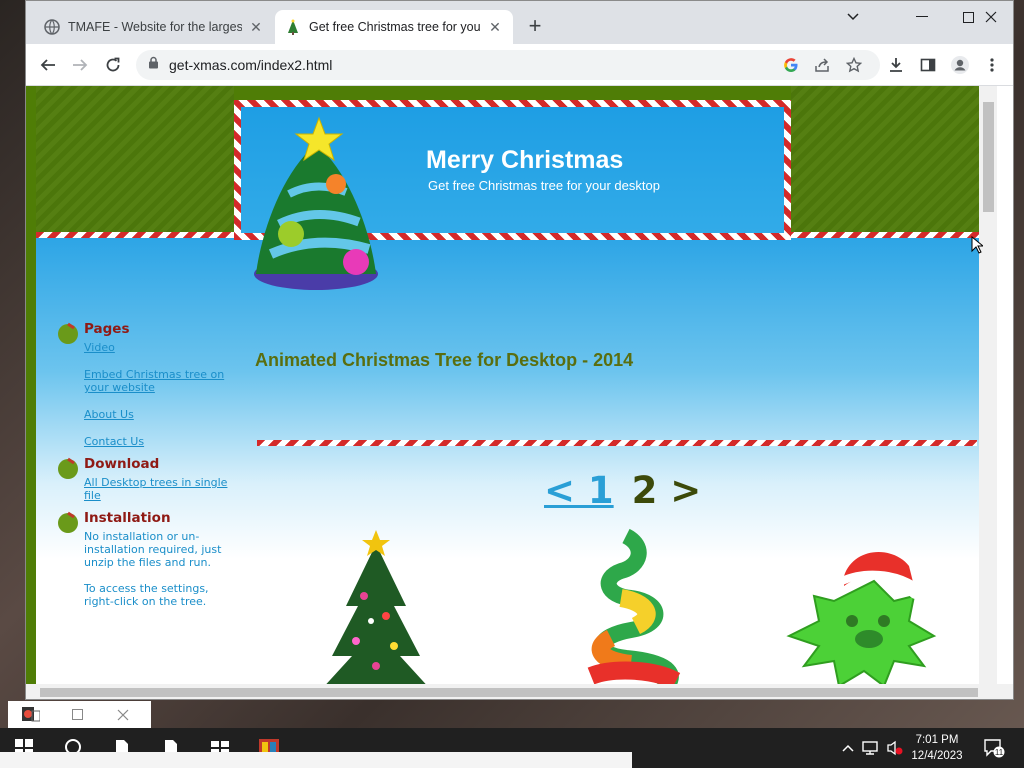 This screenshot has width=1024, height=768. Describe the element at coordinates (525, 160) in the screenshot. I see `site-title: Merry Christmas` at that location.